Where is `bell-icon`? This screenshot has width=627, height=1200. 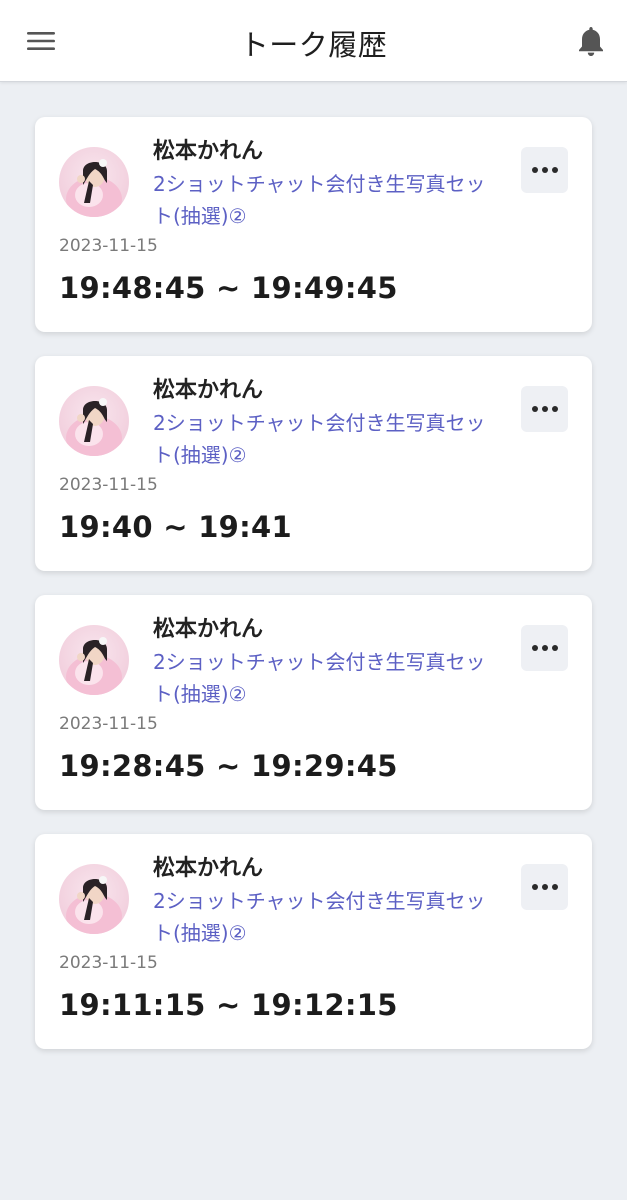
bell-icon is located at coordinates (591, 41).